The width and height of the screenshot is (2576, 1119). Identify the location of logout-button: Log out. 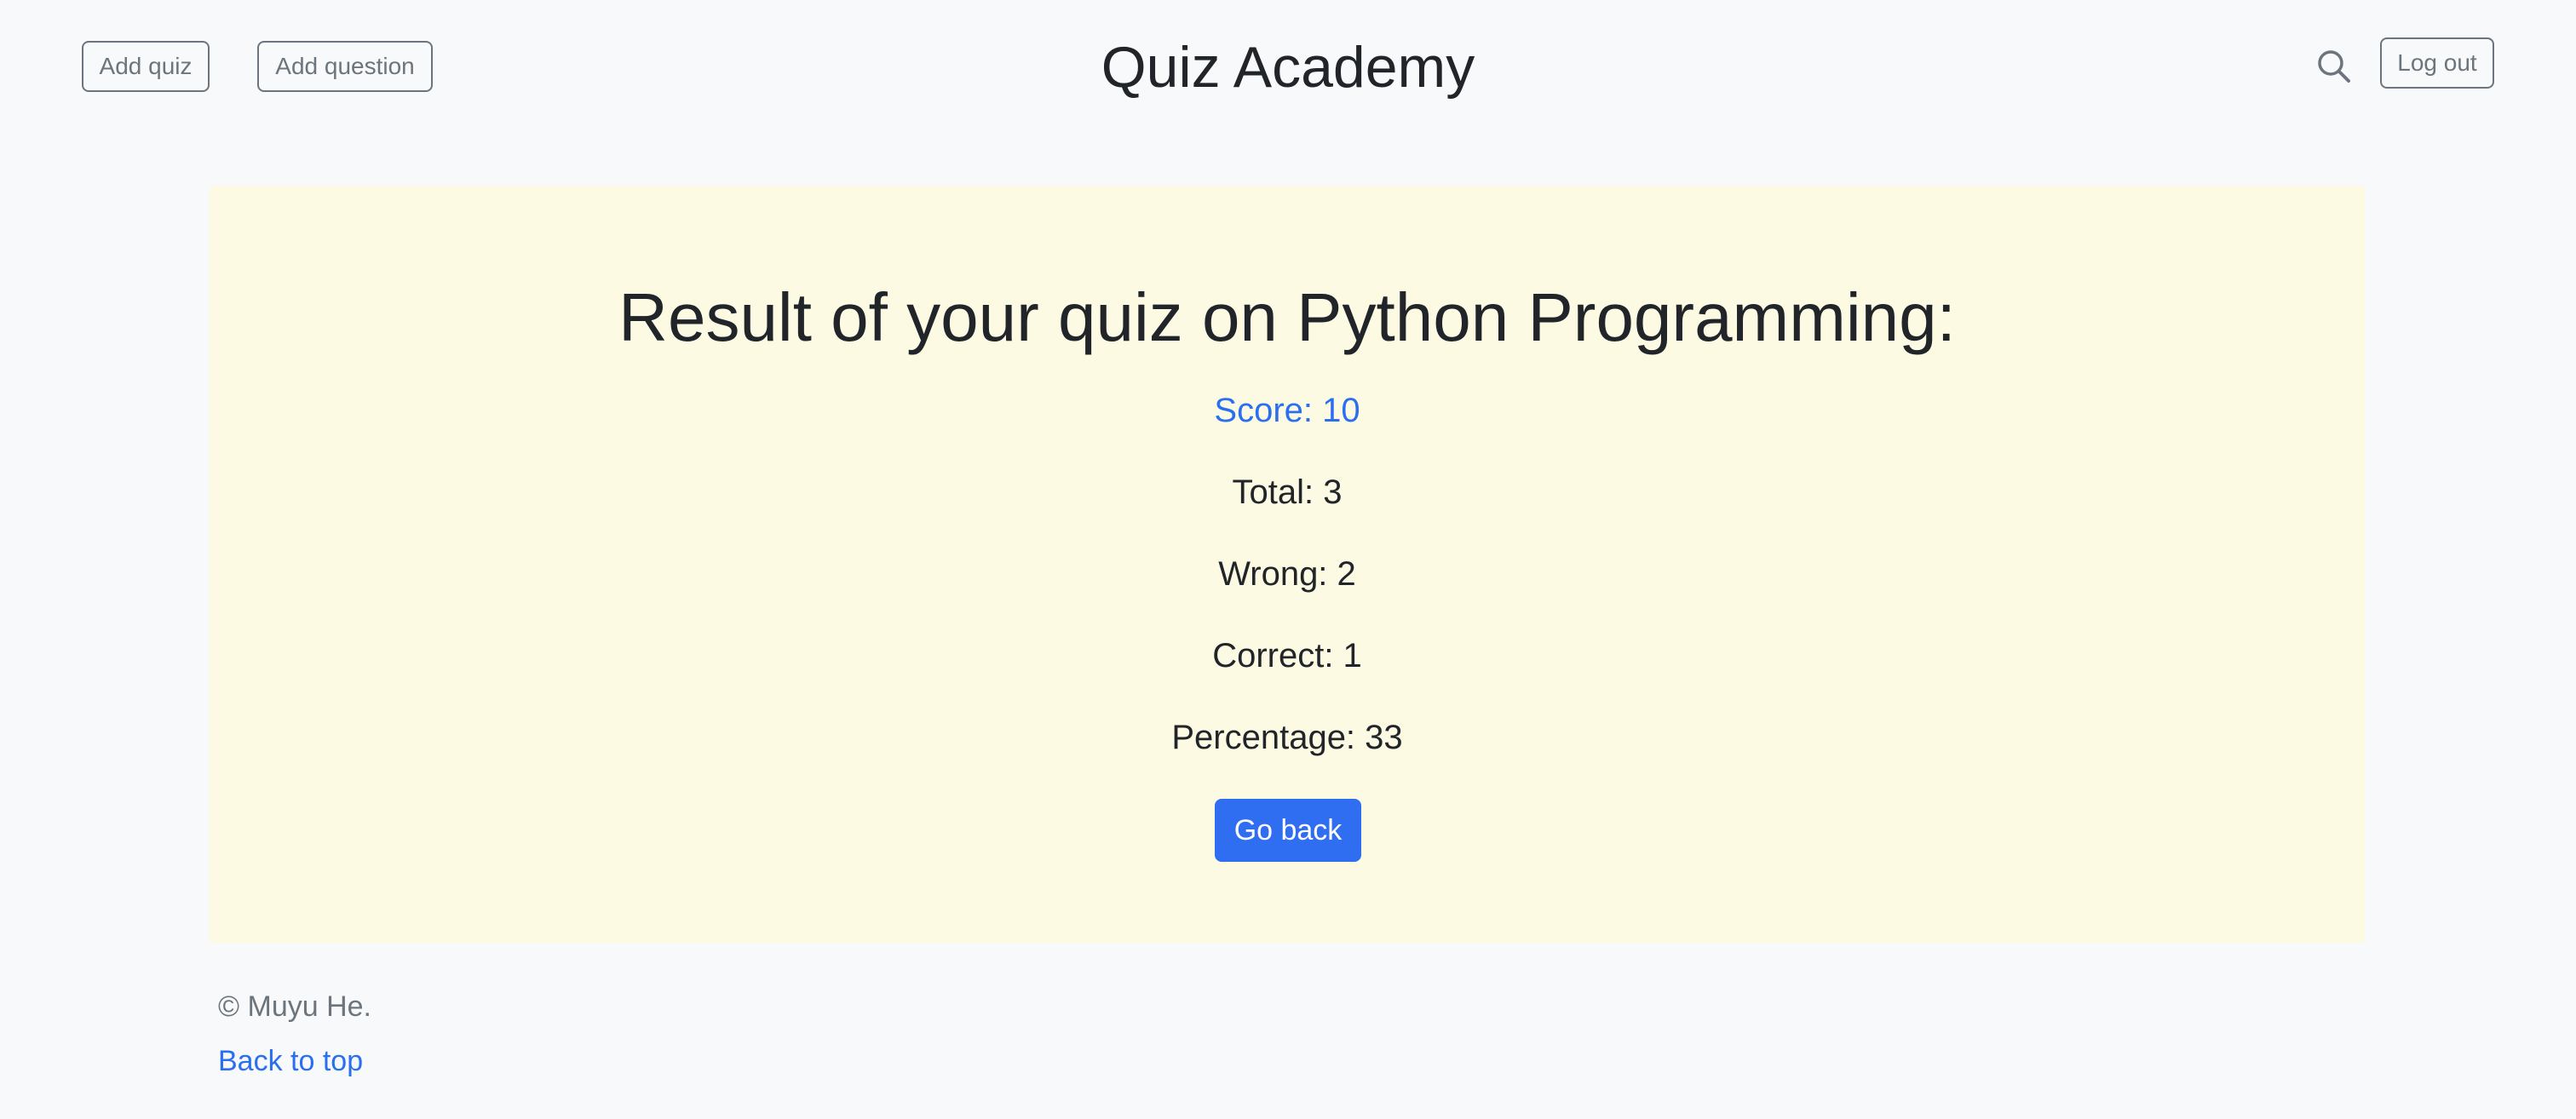
(2437, 63).